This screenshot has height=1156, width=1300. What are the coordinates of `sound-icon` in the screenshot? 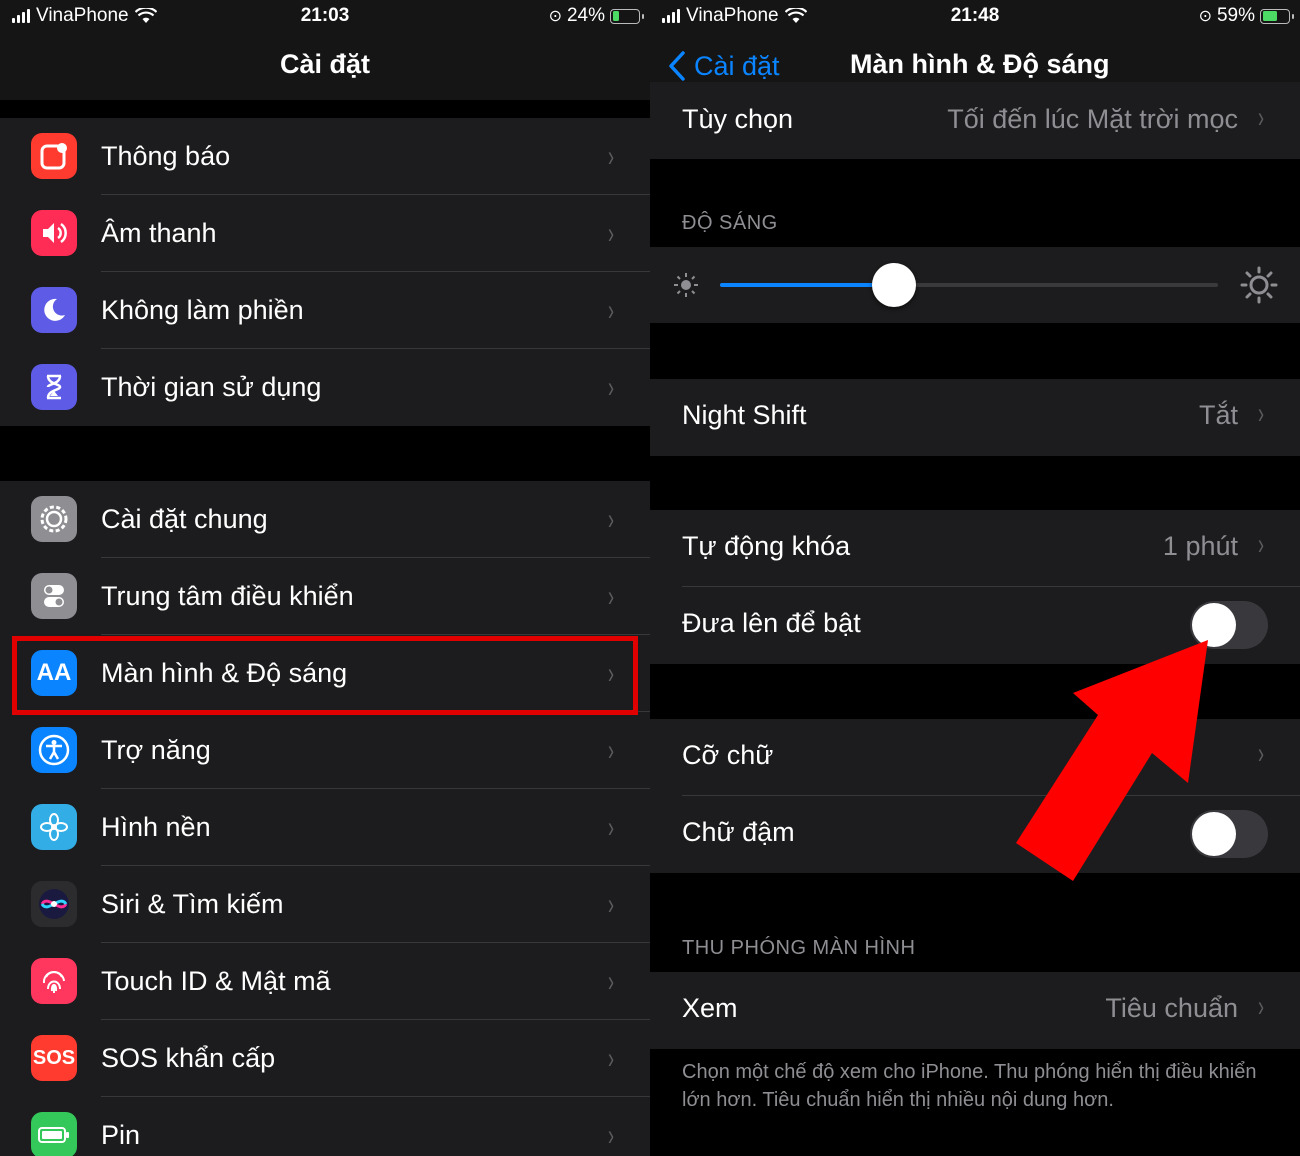 It's located at (54, 233).